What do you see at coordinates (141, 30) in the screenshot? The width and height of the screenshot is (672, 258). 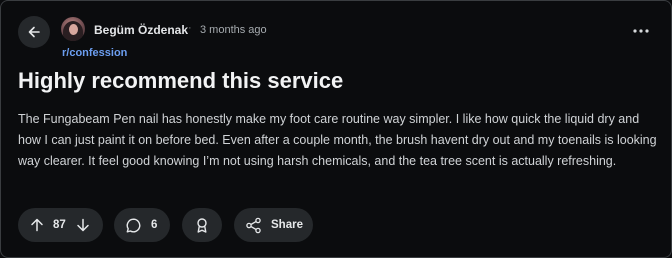 I see `author-name: Begüm Özdenak` at bounding box center [141, 30].